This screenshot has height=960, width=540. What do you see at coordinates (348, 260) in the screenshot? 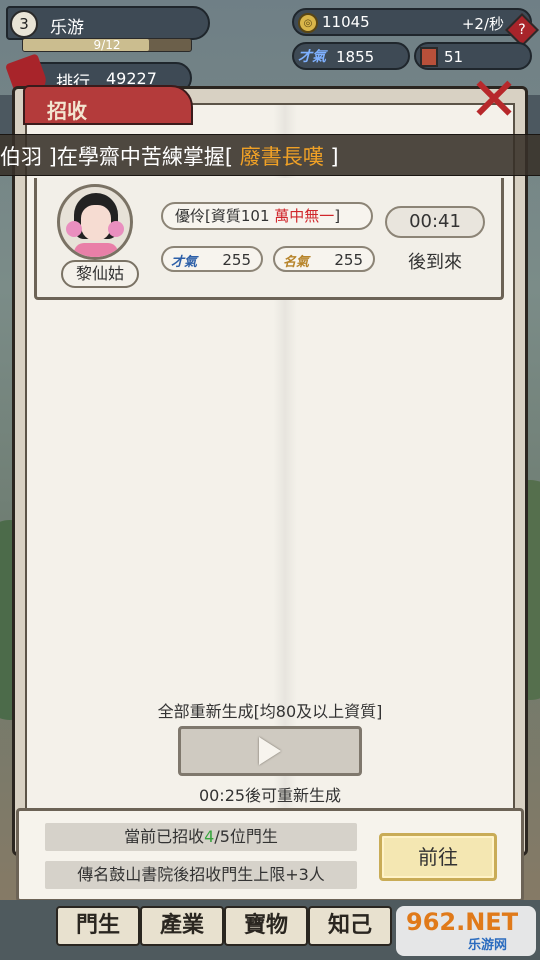
I see `student-fame-value: 255` at bounding box center [348, 260].